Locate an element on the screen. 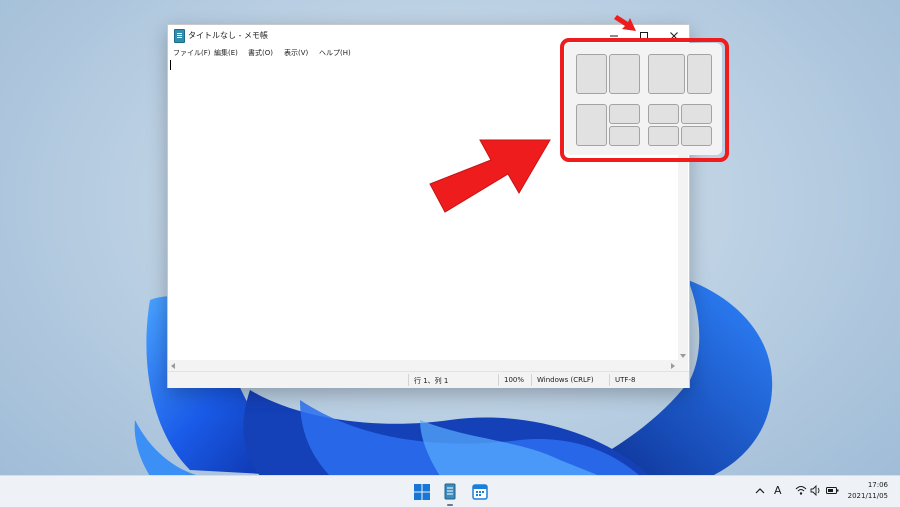 The image size is (900, 507). ime-indicator: A is located at coordinates (778, 491).